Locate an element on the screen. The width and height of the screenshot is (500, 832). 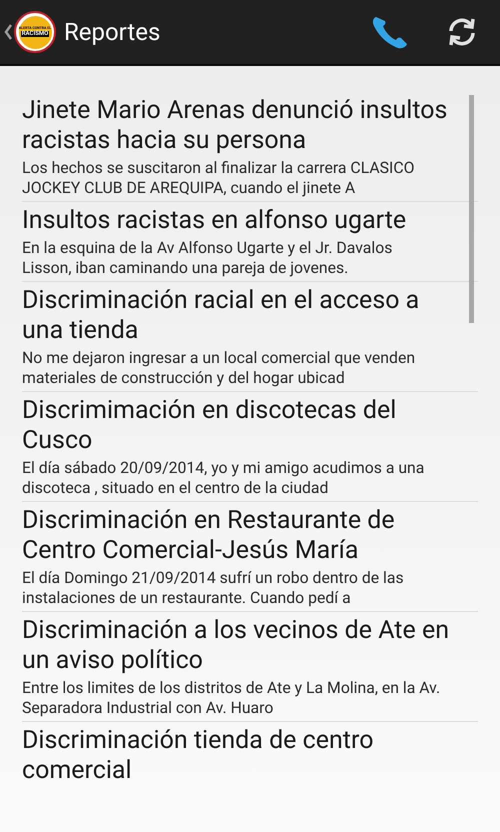
report-summary: El día sábado 20/09/2014, yo y mi amigo acudimos a una discoteca , situado en el centro de la ciudad is located at coordinates (224, 478).